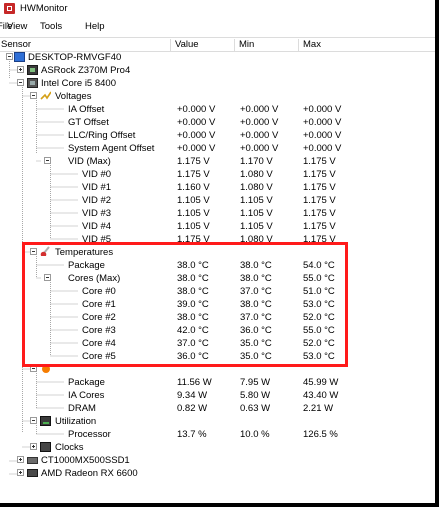  I want to click on voltages-label: Voltages, so click(73, 96).